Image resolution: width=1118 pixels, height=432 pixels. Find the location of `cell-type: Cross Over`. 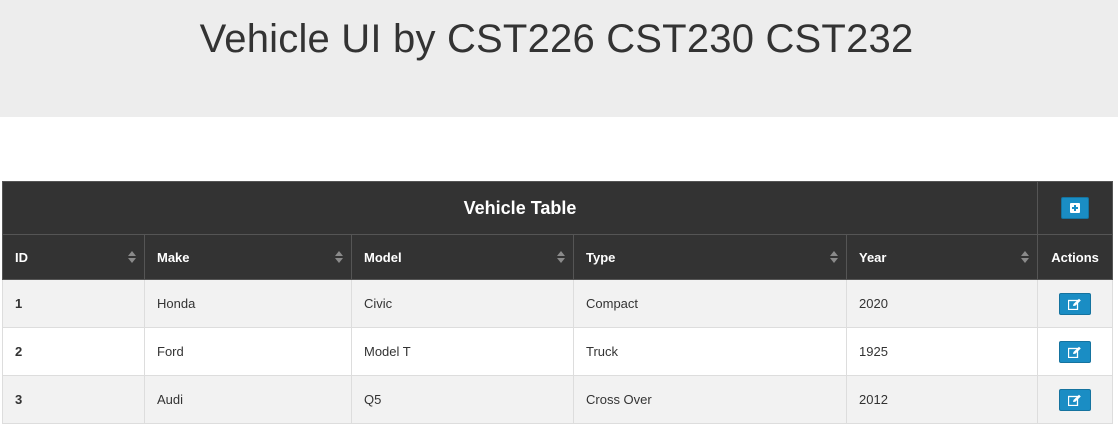

cell-type: Cross Over is located at coordinates (710, 399).